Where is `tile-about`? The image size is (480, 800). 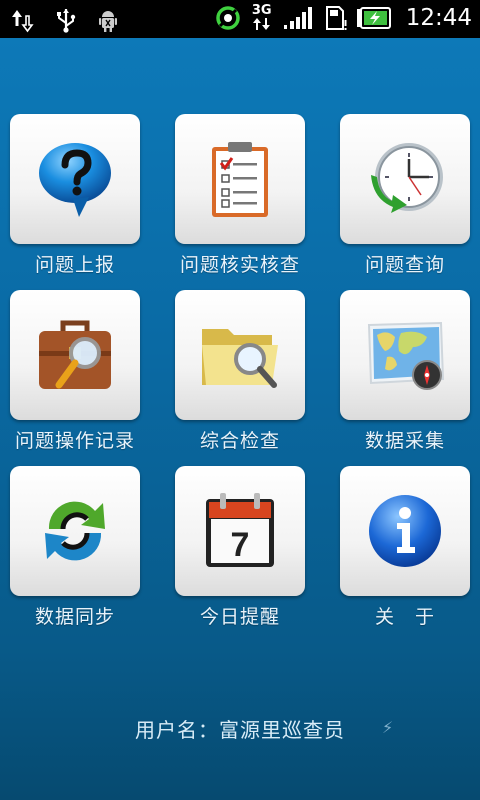
tile-about is located at coordinates (405, 531).